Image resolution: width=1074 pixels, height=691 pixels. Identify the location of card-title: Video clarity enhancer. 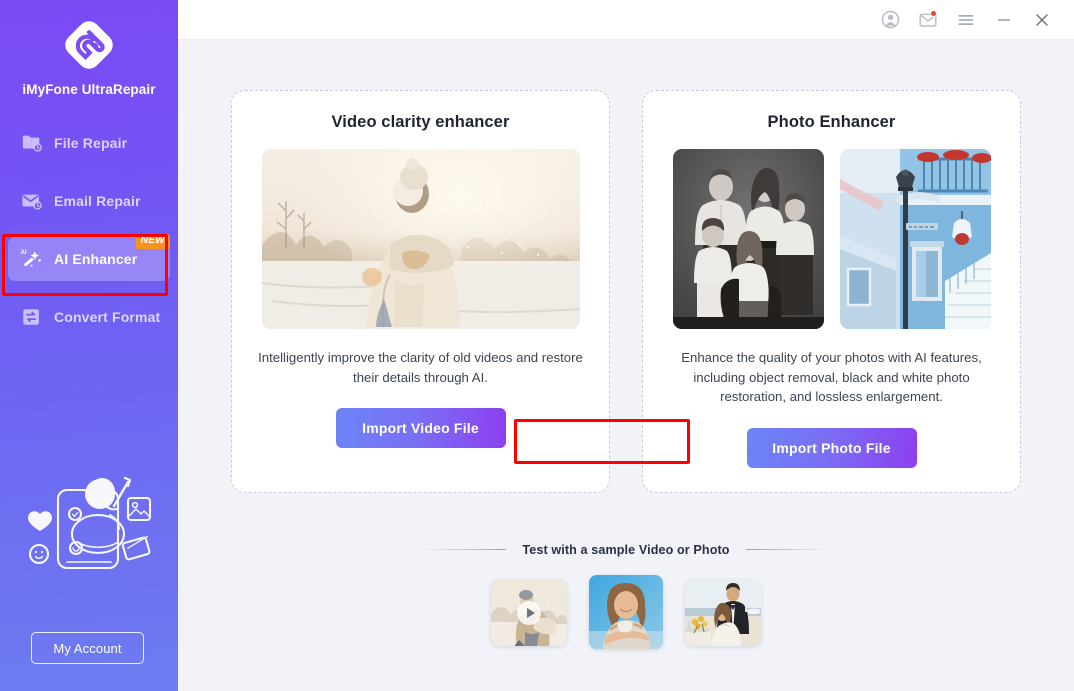
(420, 122).